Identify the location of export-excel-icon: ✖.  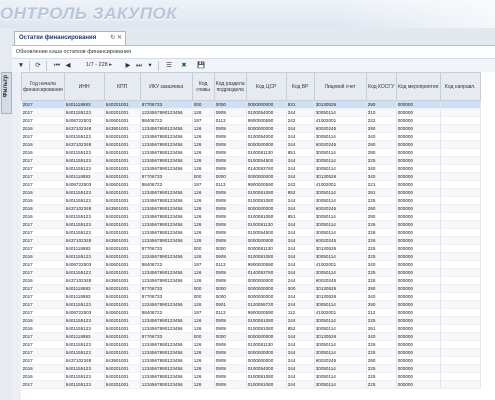
(184, 65).